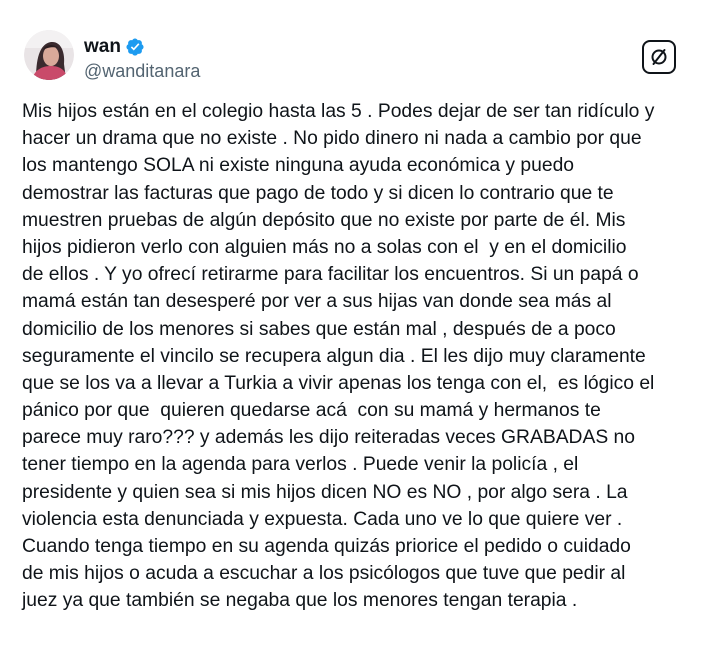 The image size is (720, 656). I want to click on tweet-header: wan @wanditanara, so click(360, 58).